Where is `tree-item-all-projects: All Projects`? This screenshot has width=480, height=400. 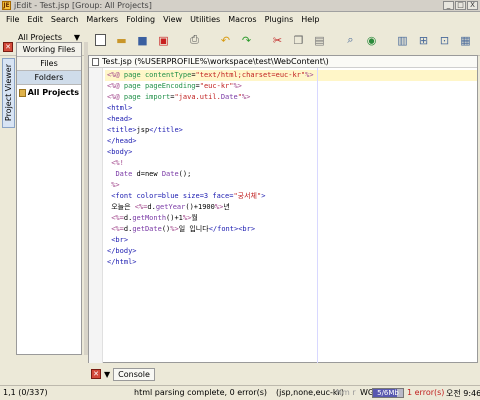
tree-item-all-projects: All Projects is located at coordinates (49, 92).